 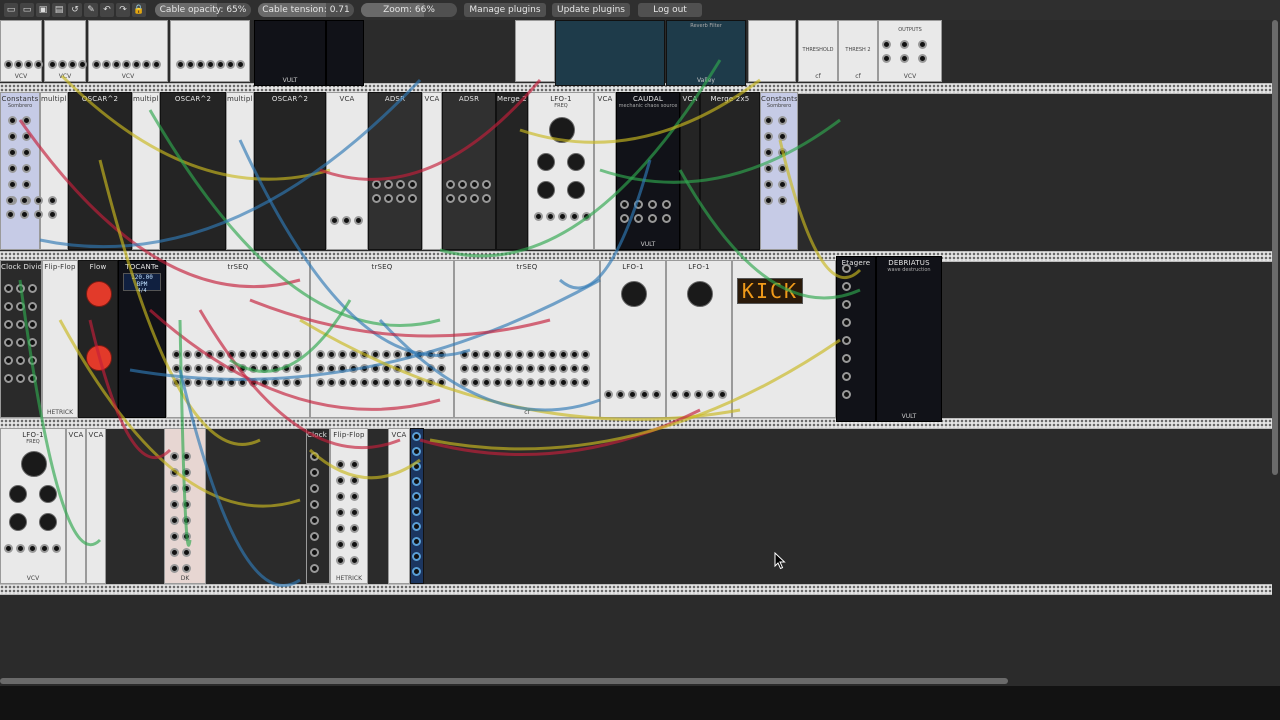 What do you see at coordinates (561, 171) in the screenshot?
I see `lfo-module: LFO-1 FREQ` at bounding box center [561, 171].